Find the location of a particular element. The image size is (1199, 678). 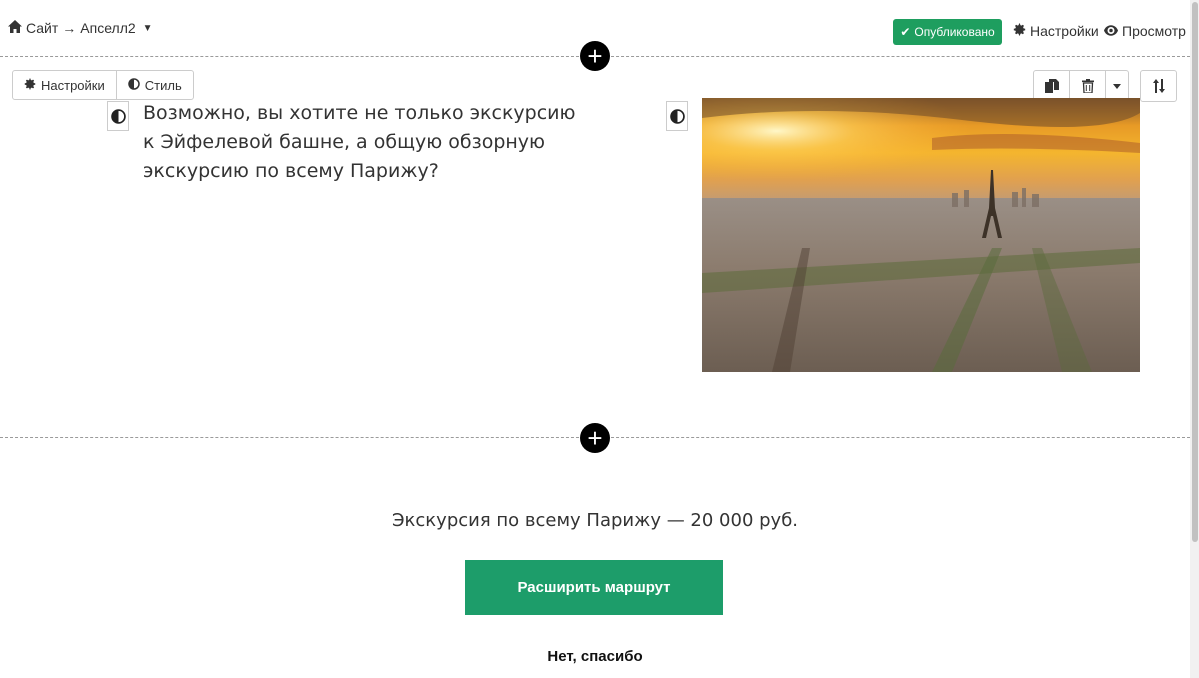

offer-price-text: Экскурсия по всему Парижу — 20 000 руб. is located at coordinates (595, 520).